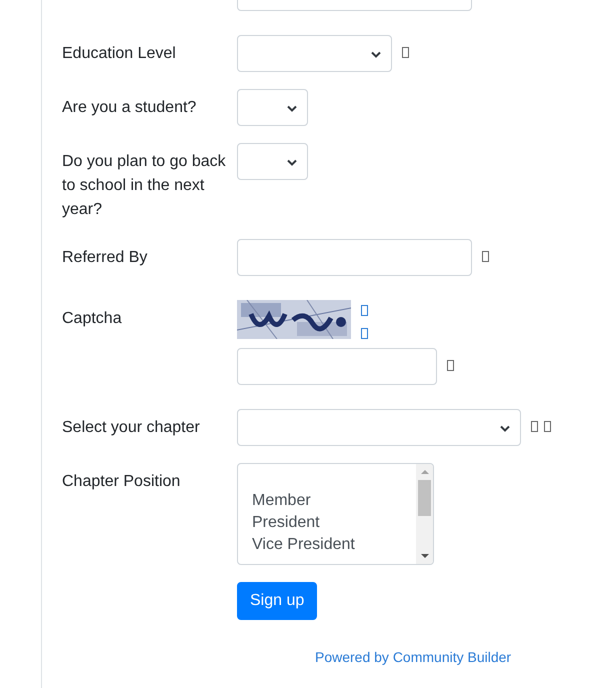  What do you see at coordinates (424, 556) in the screenshot?
I see `scroll-down-icon` at bounding box center [424, 556].